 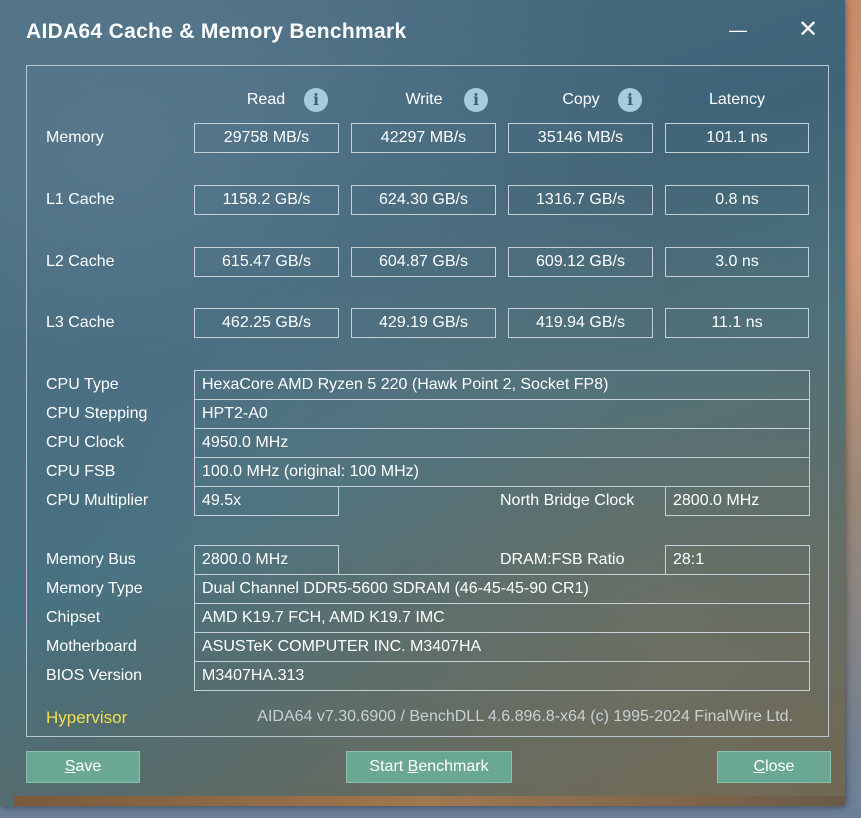 I want to click on close-button-mnemonic: C, so click(x=759, y=766).